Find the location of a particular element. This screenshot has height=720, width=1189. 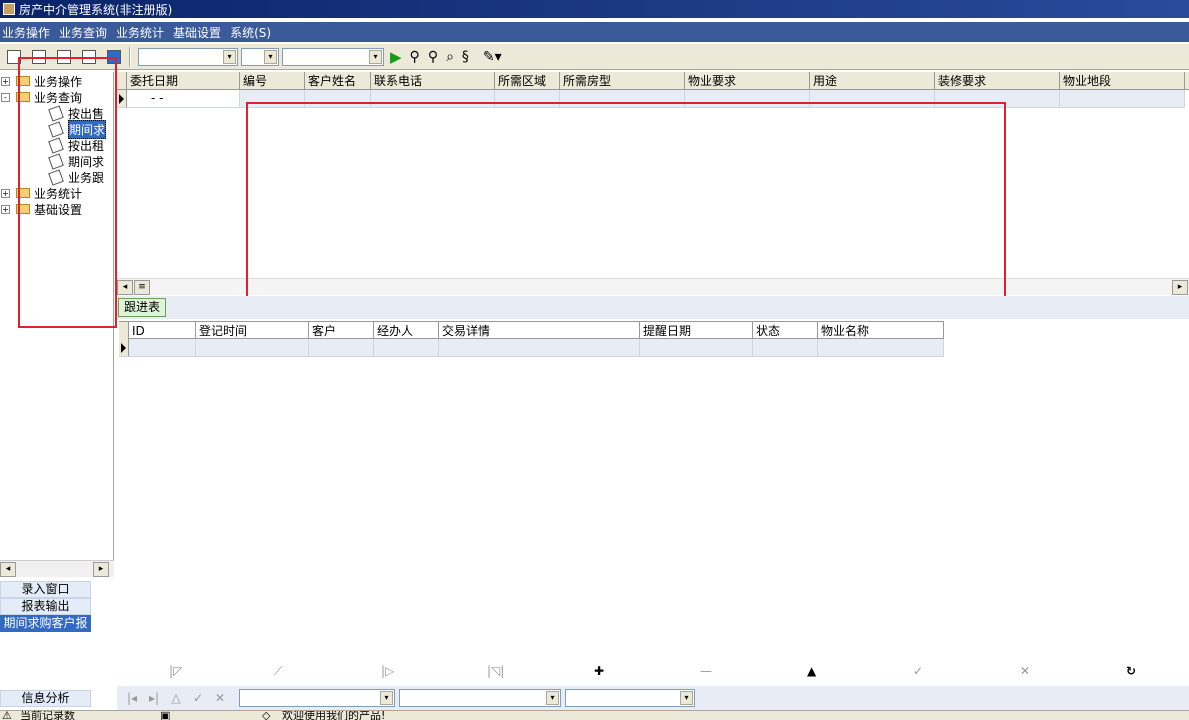

collapse-icon: - is located at coordinates (5, 97).